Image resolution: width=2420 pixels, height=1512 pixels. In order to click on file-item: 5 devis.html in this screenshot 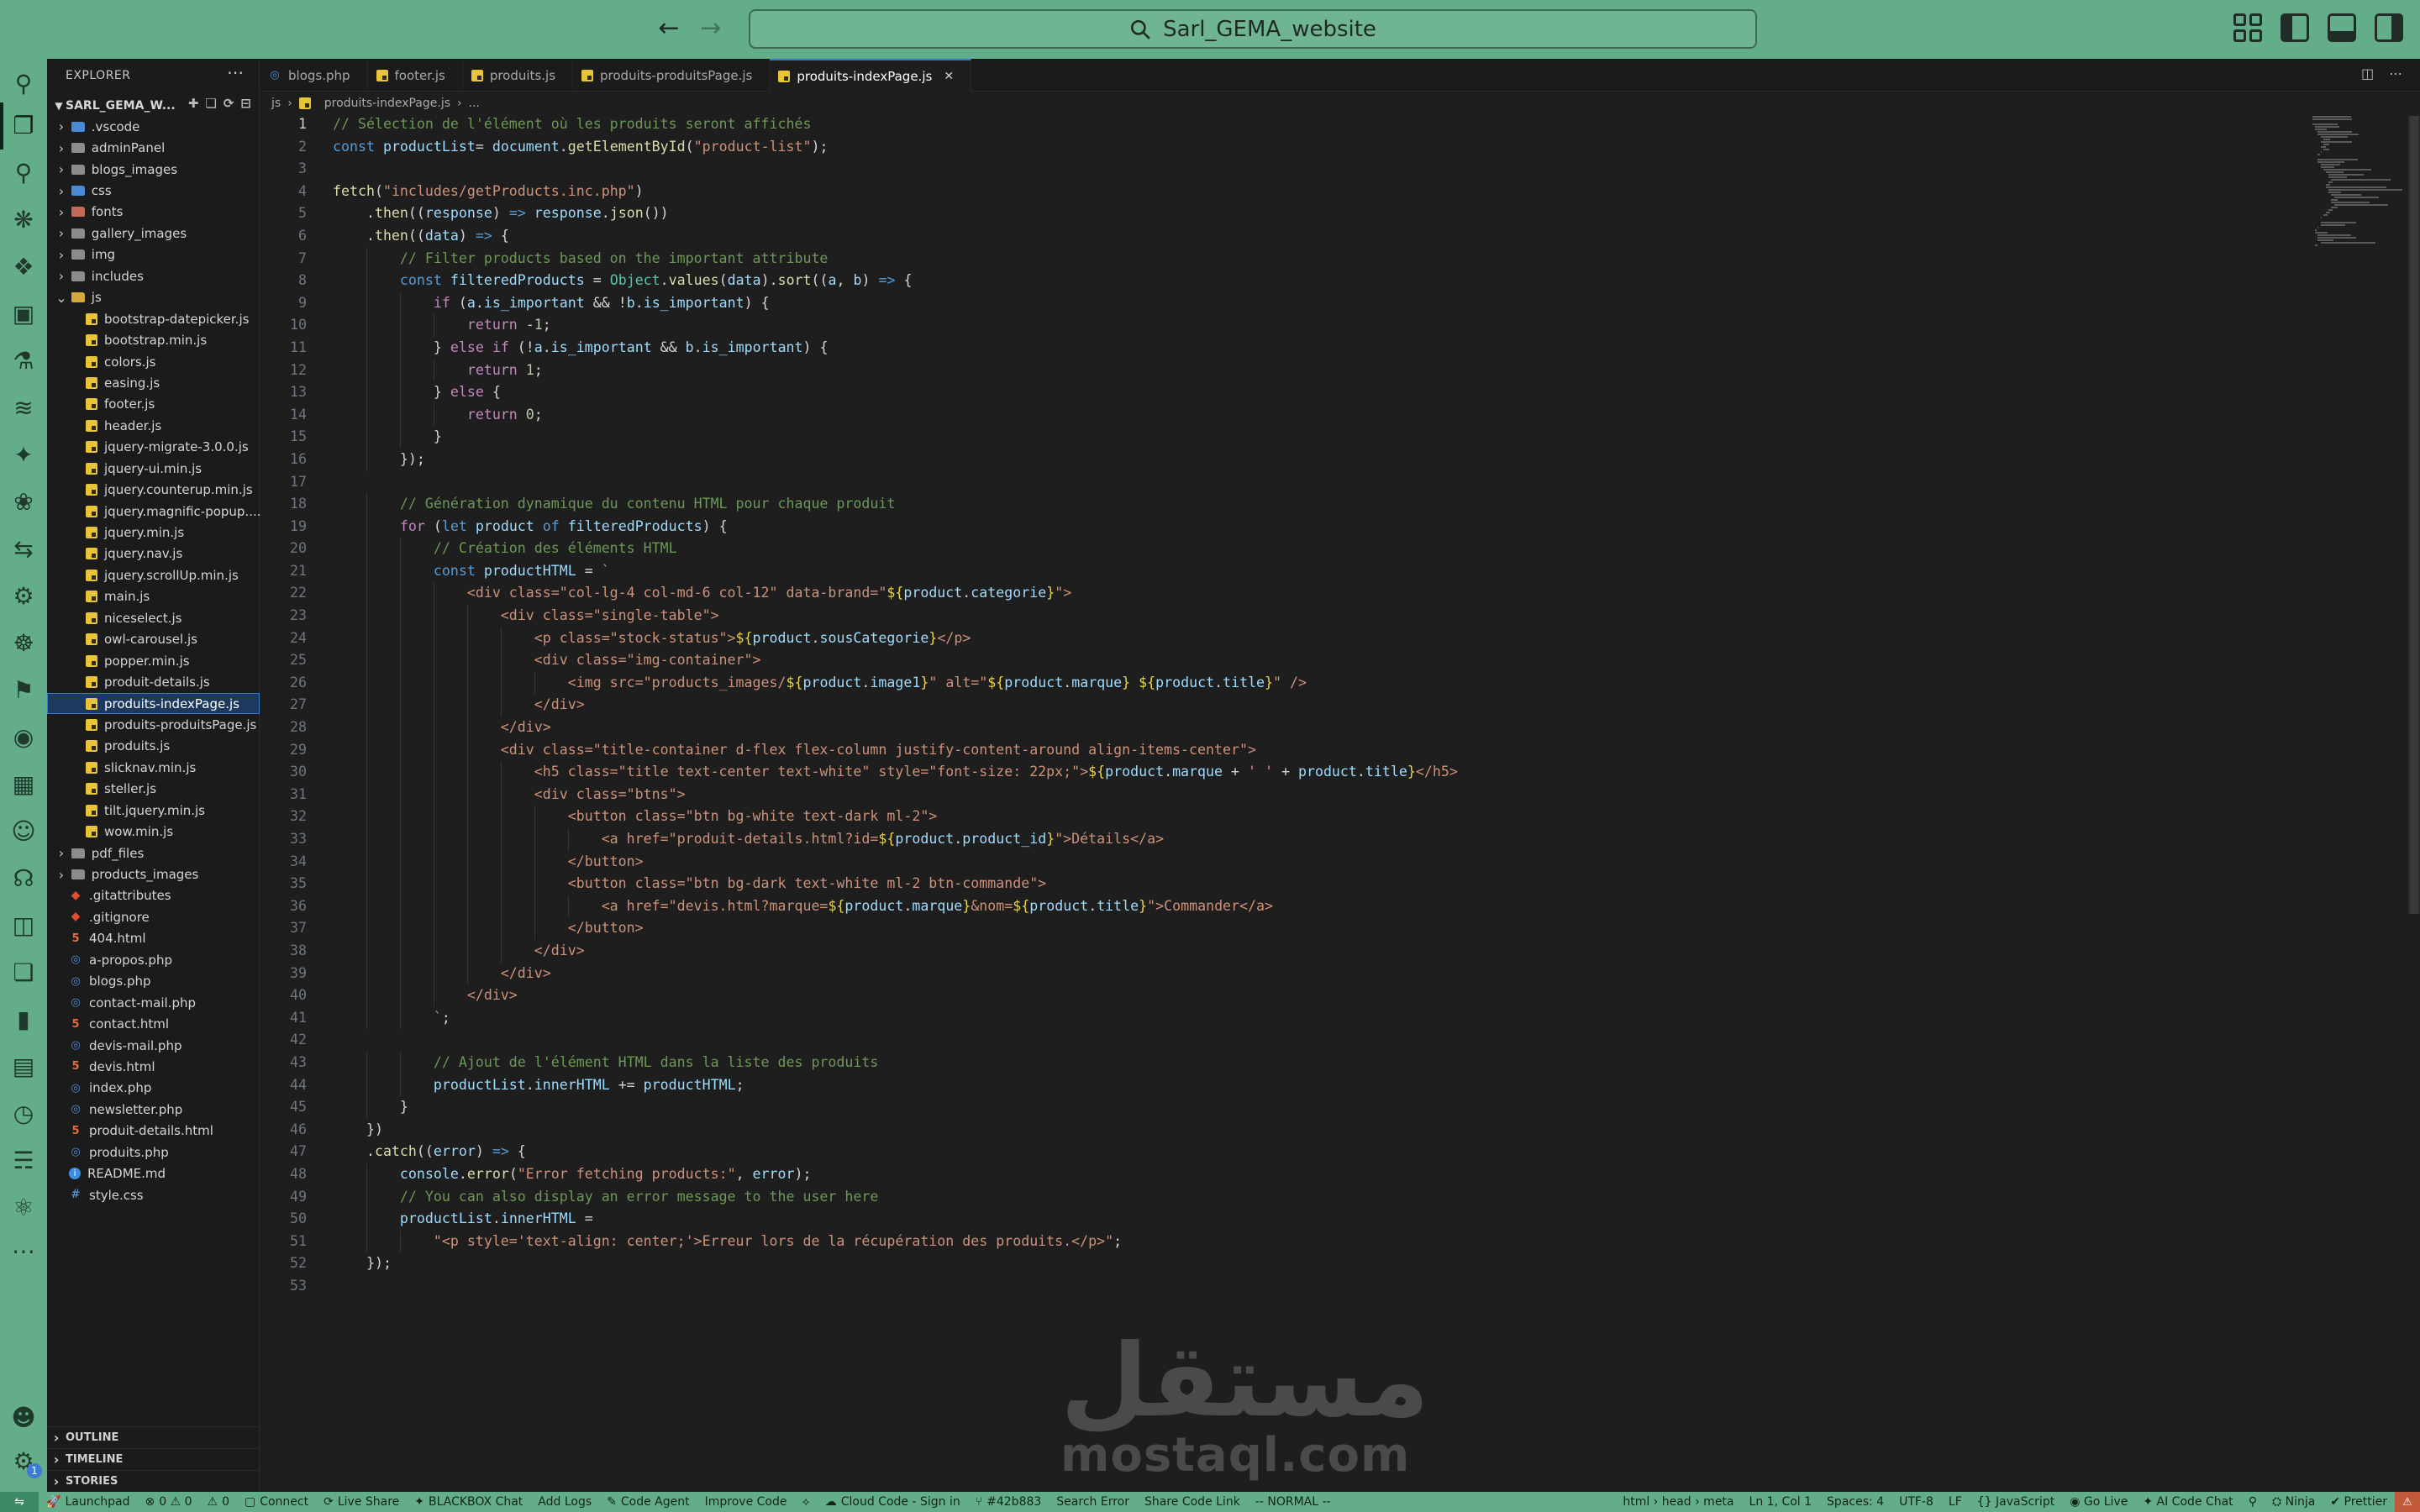, I will do `click(153, 1066)`.